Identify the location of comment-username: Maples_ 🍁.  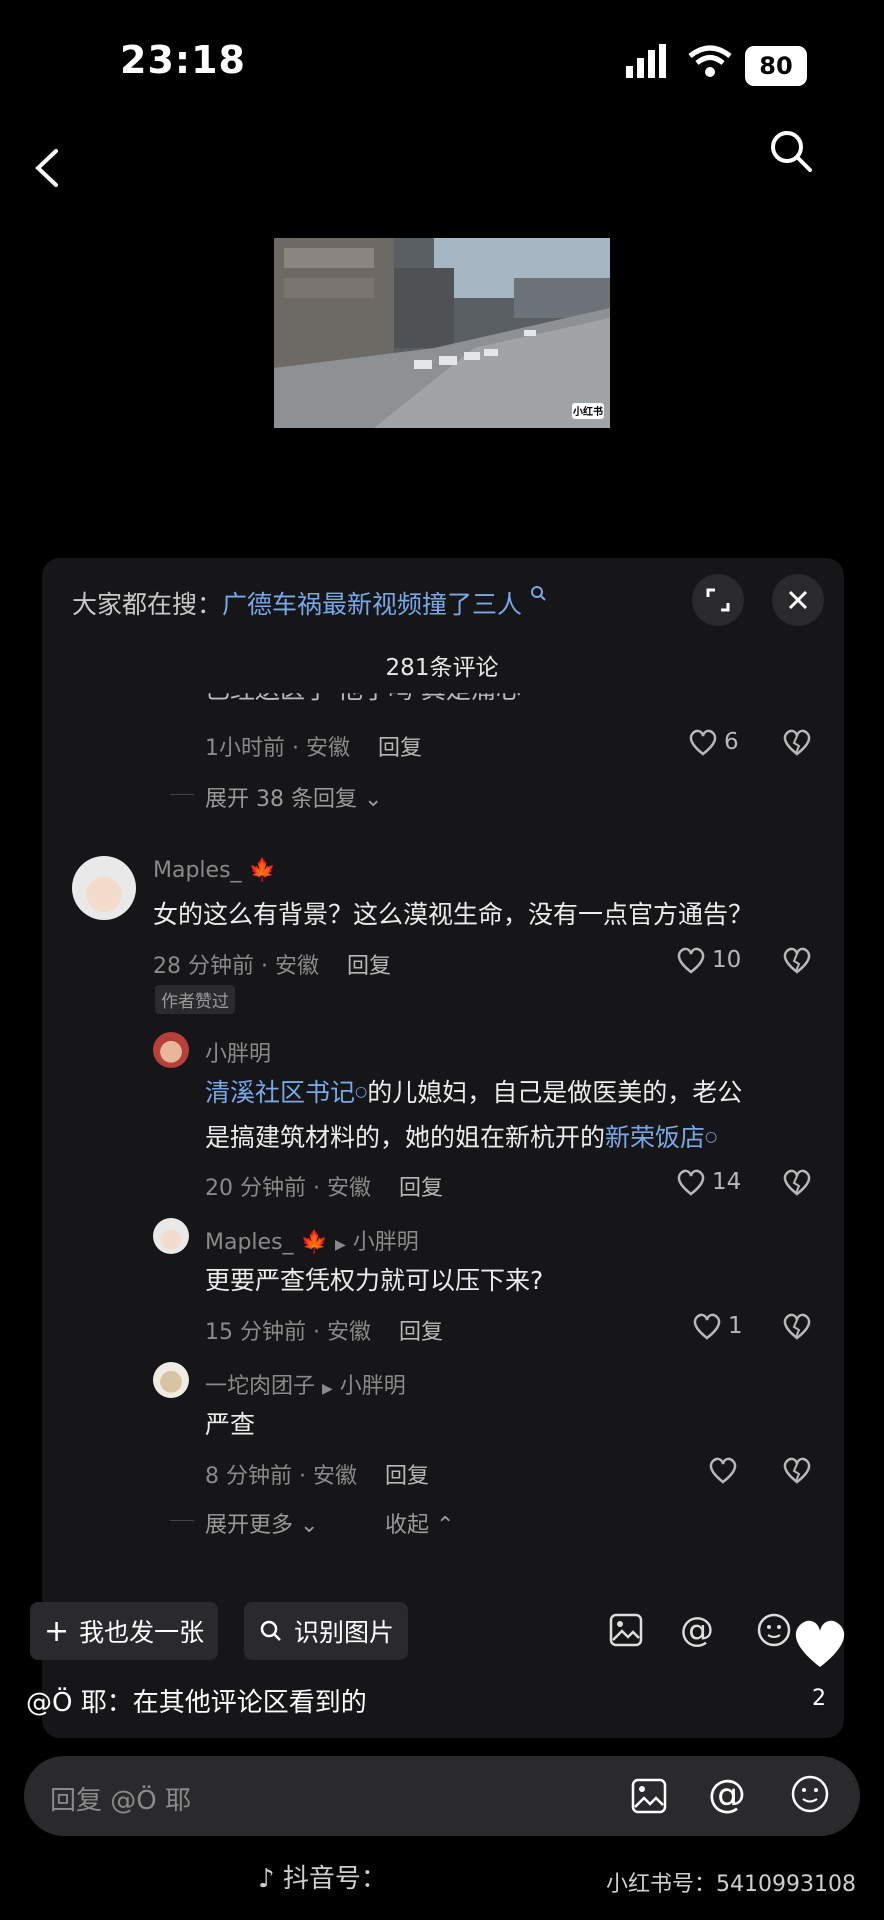
(214, 870).